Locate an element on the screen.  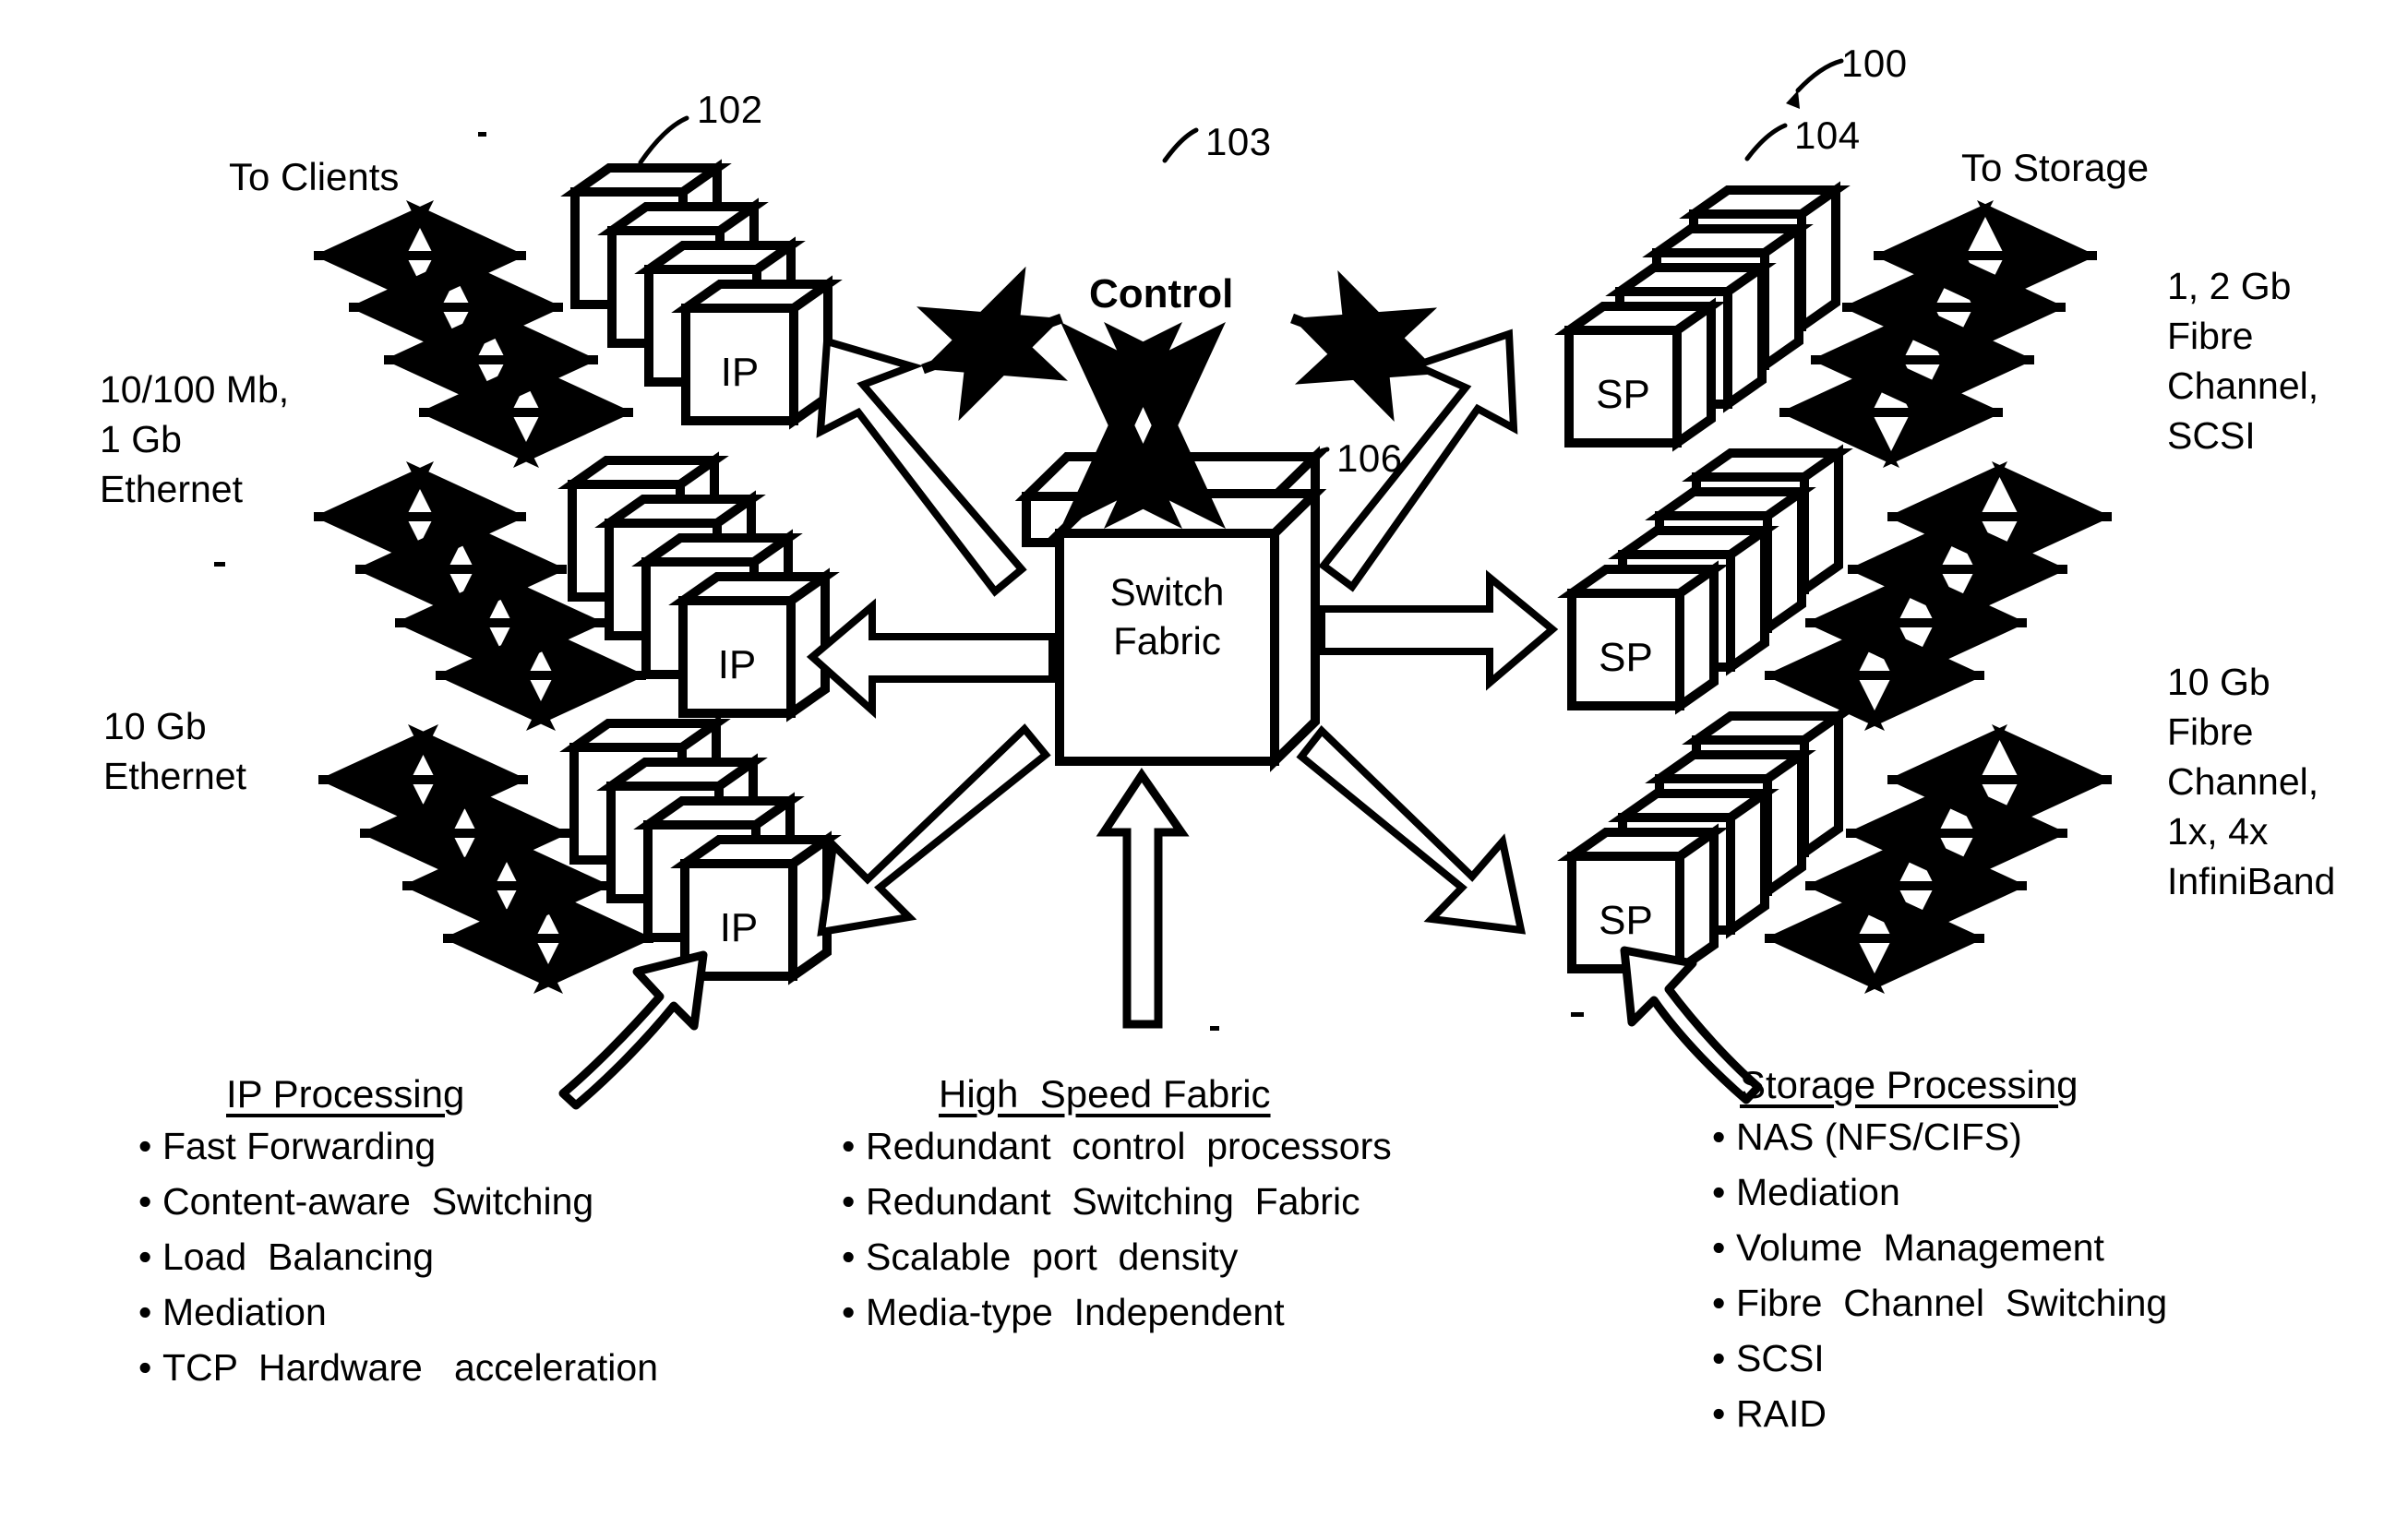
list-item-text: Redundant control processors is located at coordinates (1129, 1146).